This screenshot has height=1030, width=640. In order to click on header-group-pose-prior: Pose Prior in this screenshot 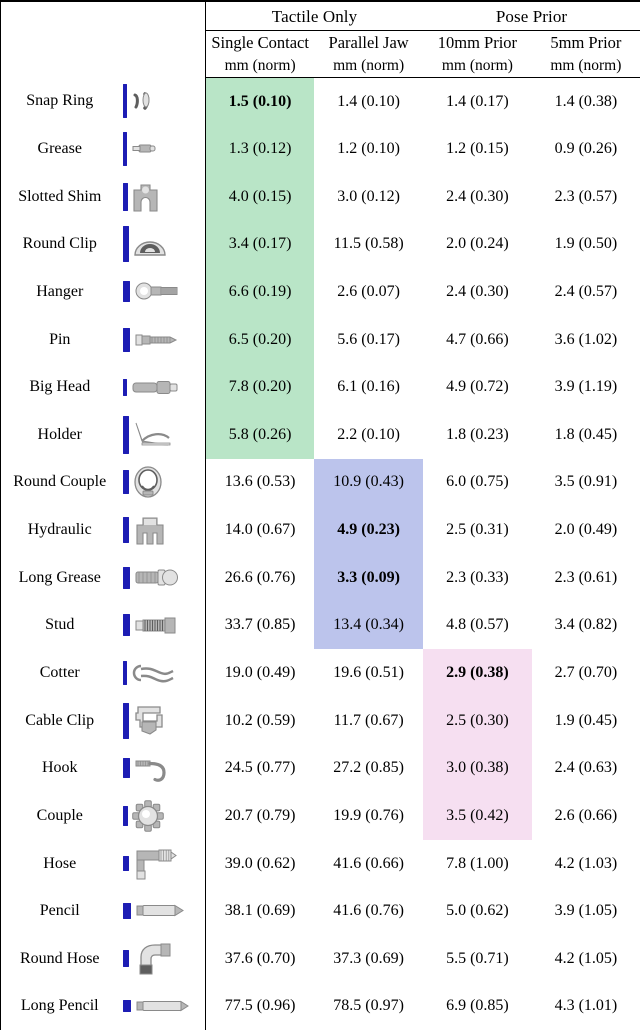, I will do `click(531, 15)`.